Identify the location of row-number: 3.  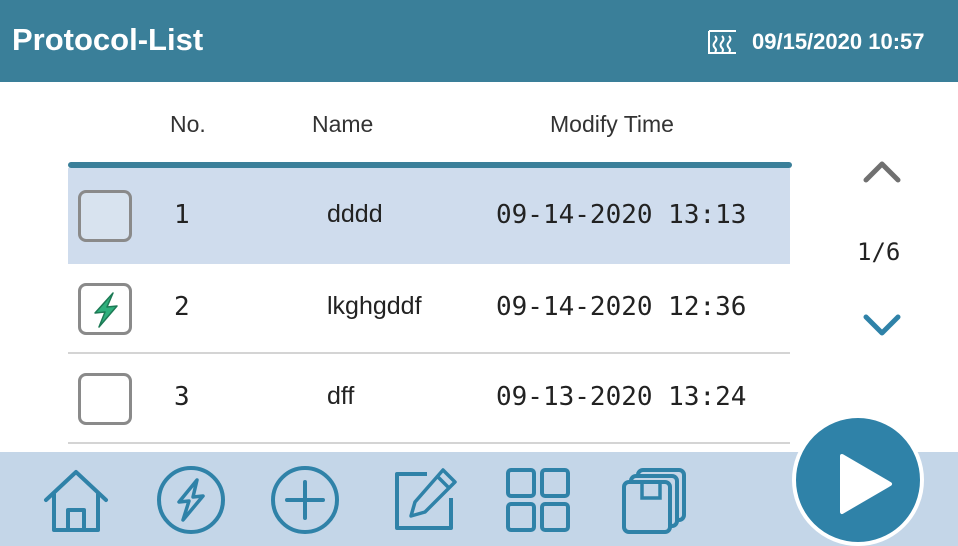
(182, 397).